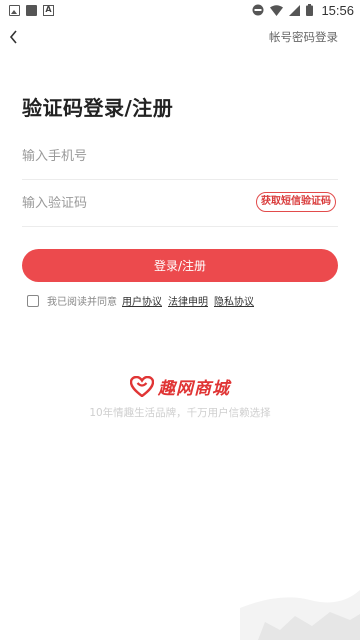 This screenshot has height=640, width=360. Describe the element at coordinates (303, 37) in the screenshot. I see `password-login-link: 帐号密码登录` at that location.